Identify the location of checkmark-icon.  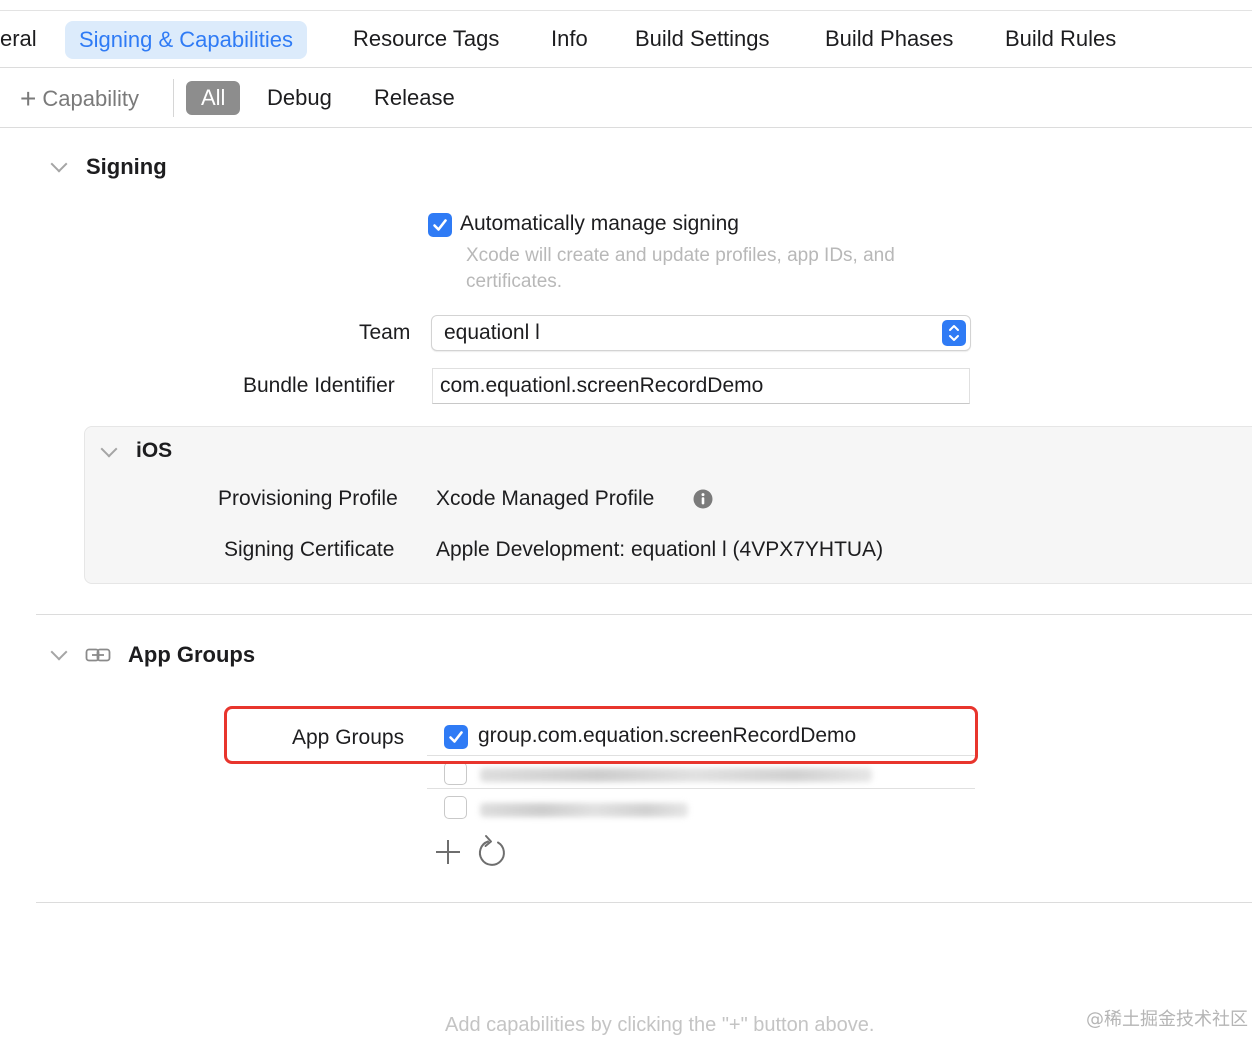
(440, 225).